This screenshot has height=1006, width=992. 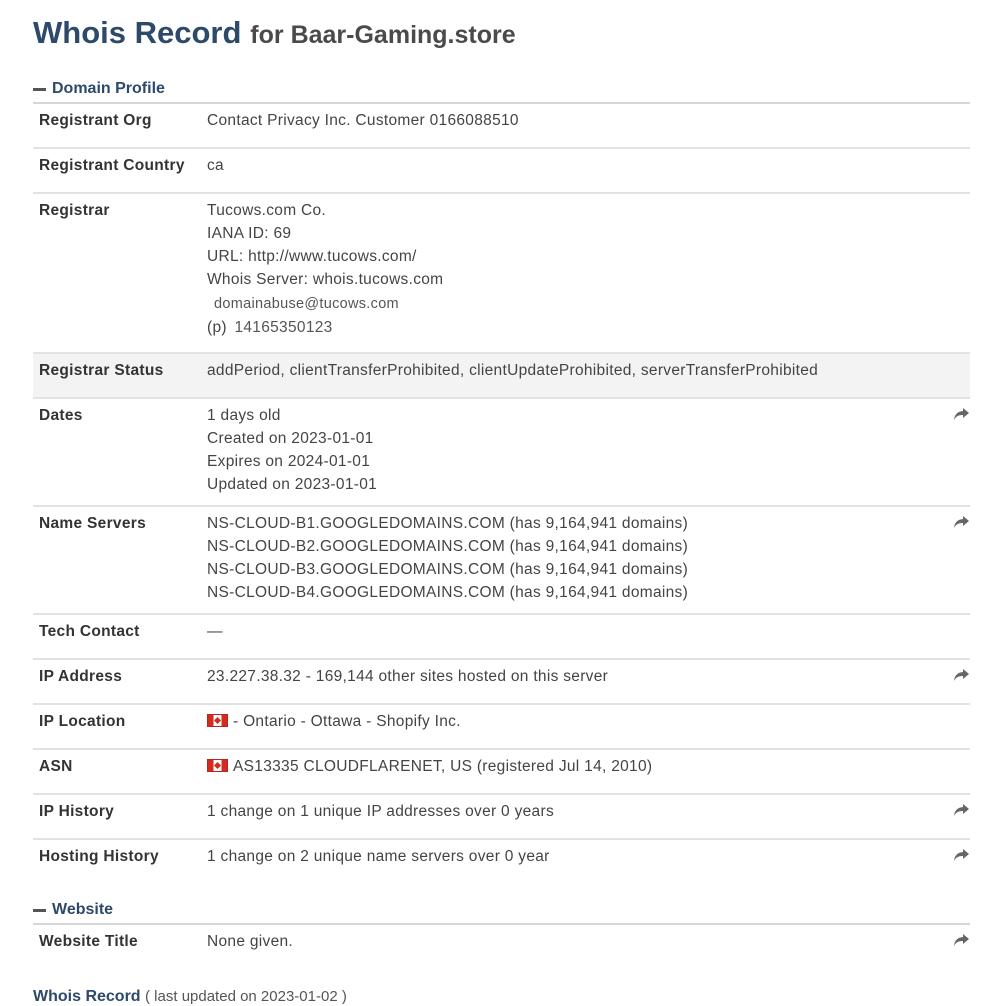 What do you see at coordinates (312, 256) in the screenshot?
I see `registrar-url: URL: http://www.tucows.com/` at bounding box center [312, 256].